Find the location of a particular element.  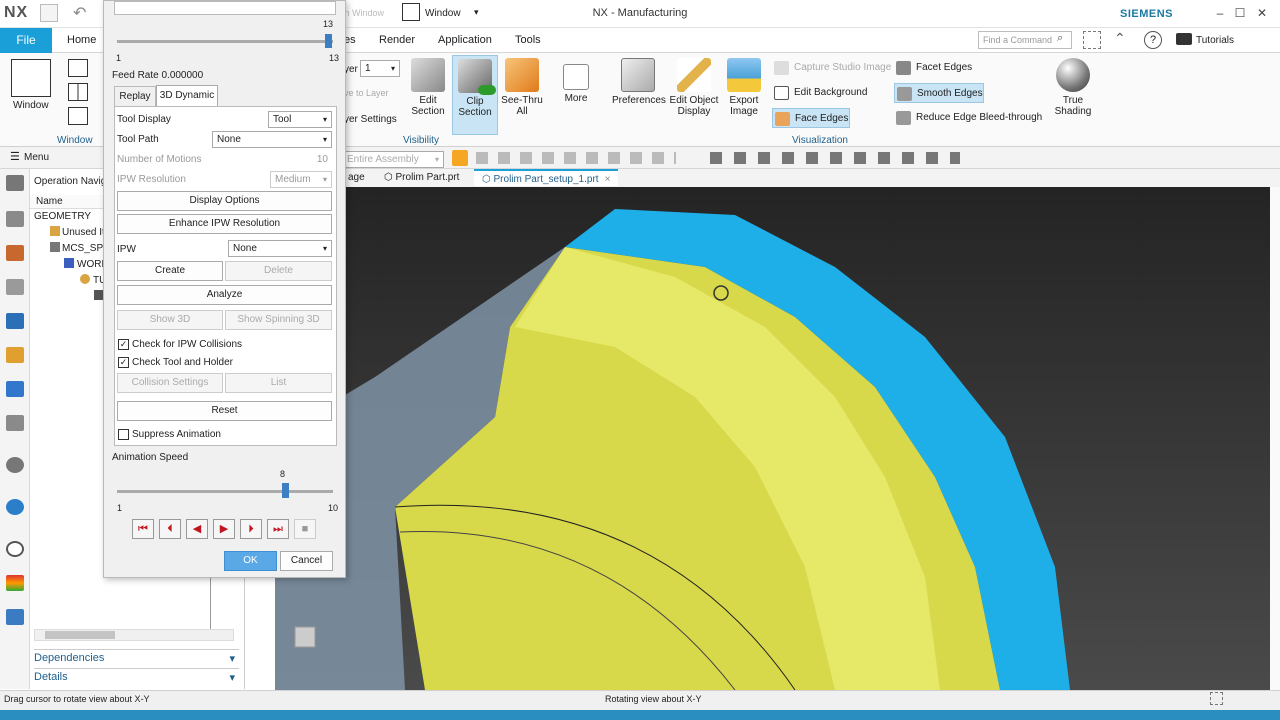

horizontal-scrollbar is located at coordinates (134, 635).